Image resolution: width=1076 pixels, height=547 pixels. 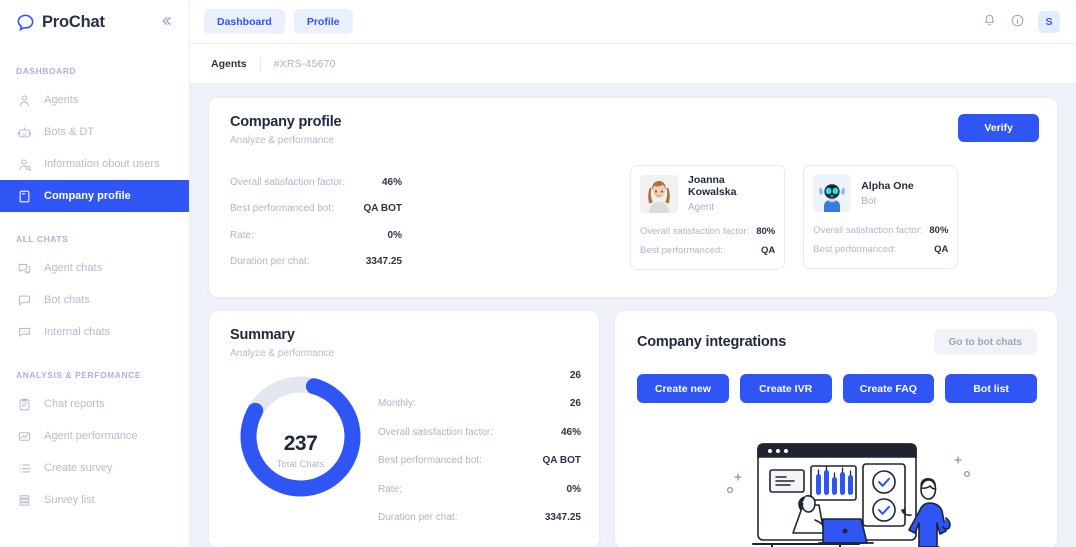 I want to click on verify-button: Verify, so click(x=998, y=128).